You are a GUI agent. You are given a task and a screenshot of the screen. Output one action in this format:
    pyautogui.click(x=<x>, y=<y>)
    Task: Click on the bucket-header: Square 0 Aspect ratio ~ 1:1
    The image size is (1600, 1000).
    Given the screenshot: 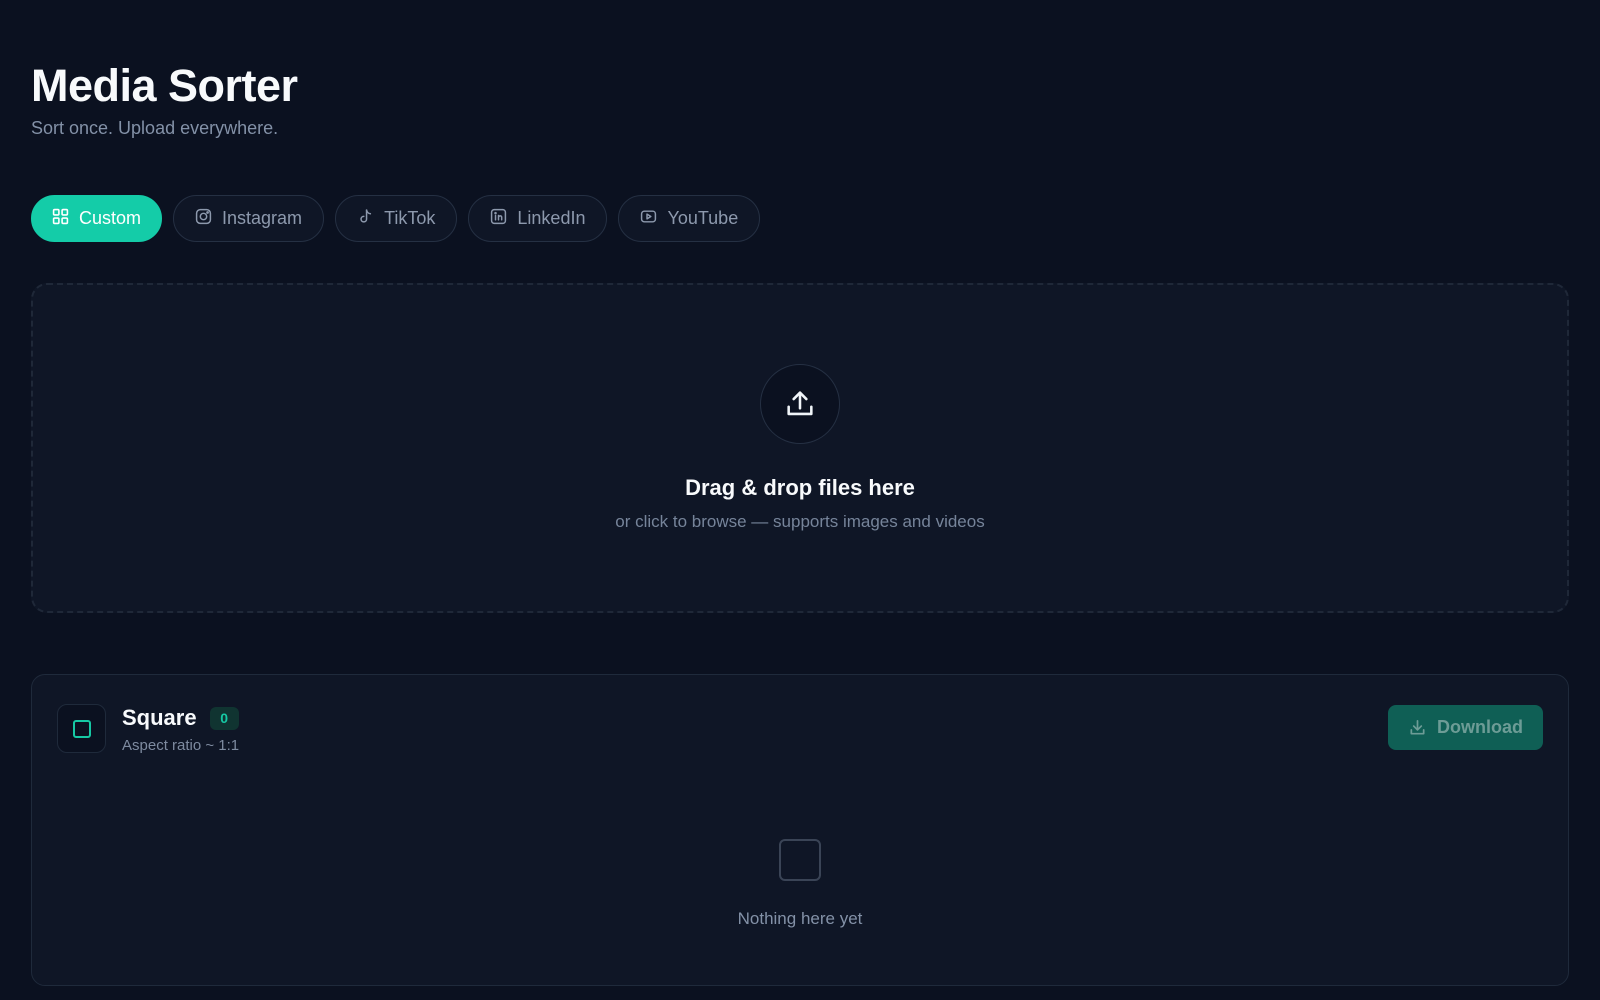 What is the action you would take?
    pyautogui.click(x=148, y=729)
    